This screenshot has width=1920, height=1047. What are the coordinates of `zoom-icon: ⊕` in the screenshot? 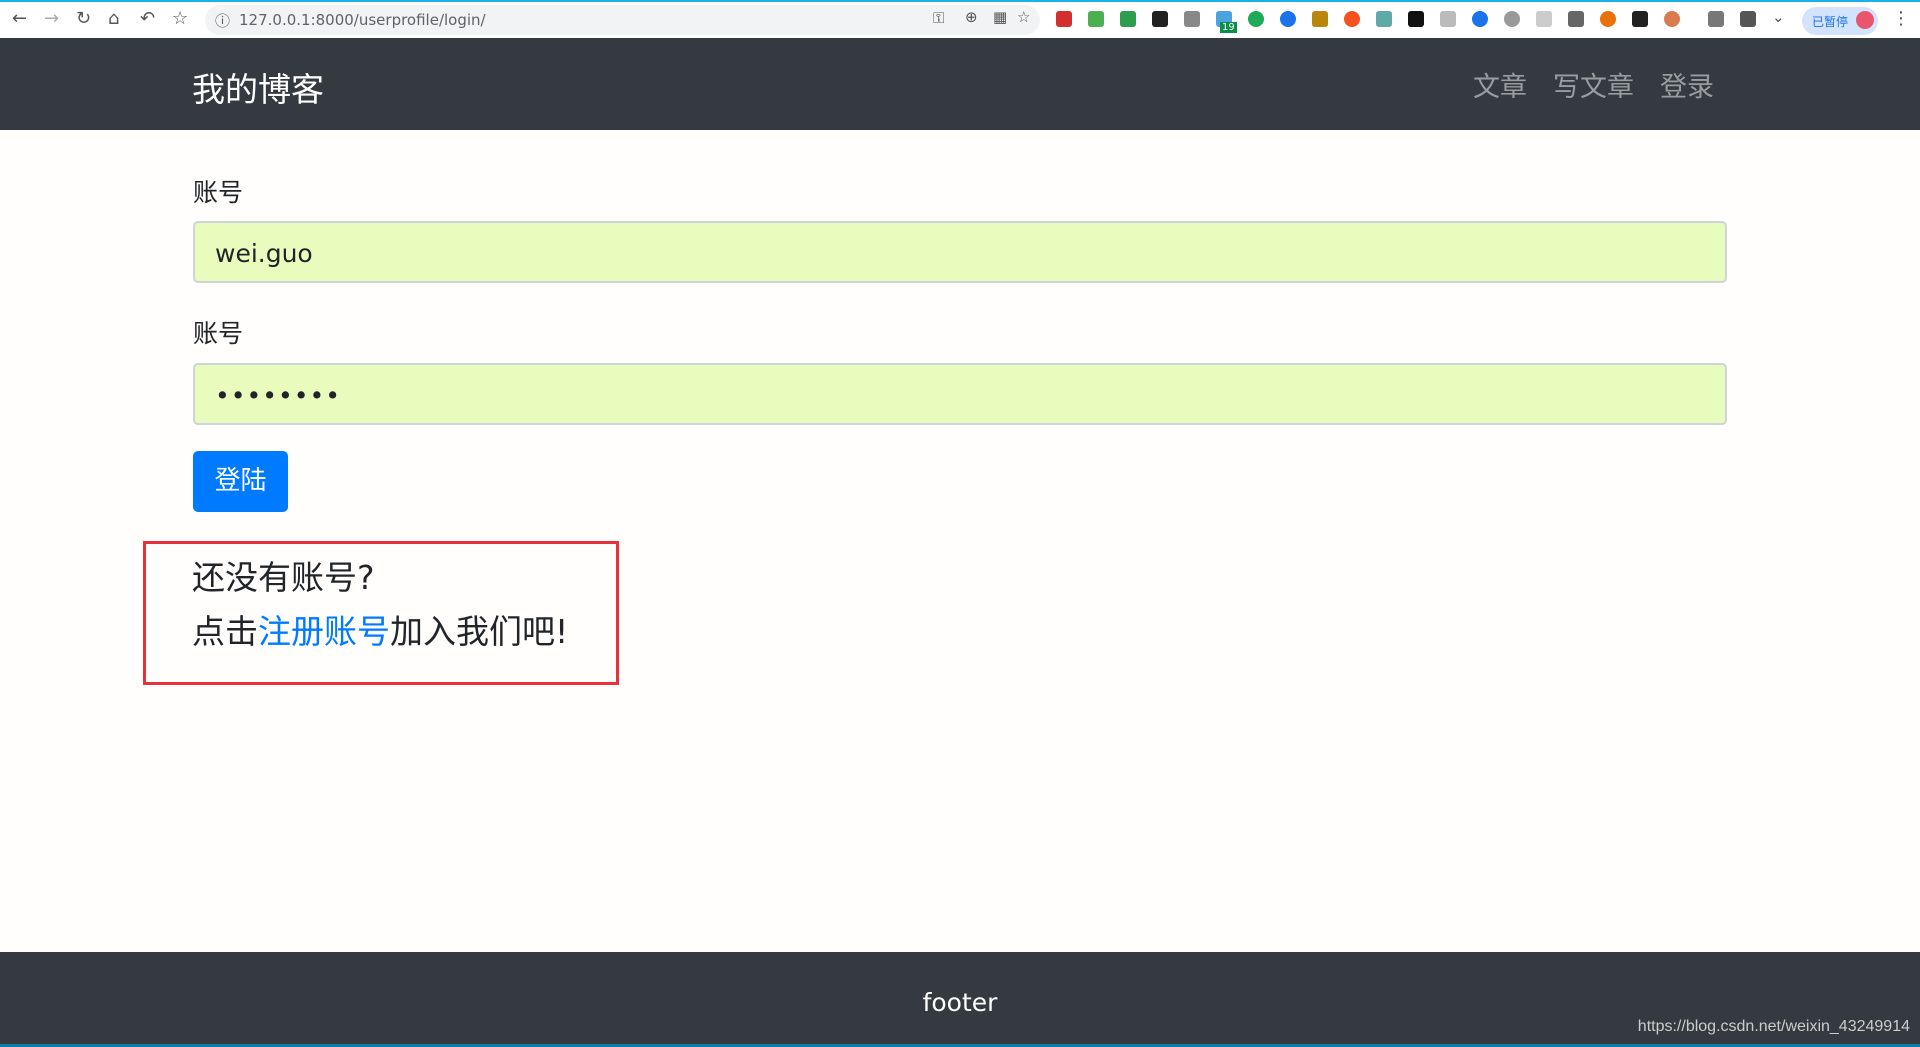 It's located at (971, 17).